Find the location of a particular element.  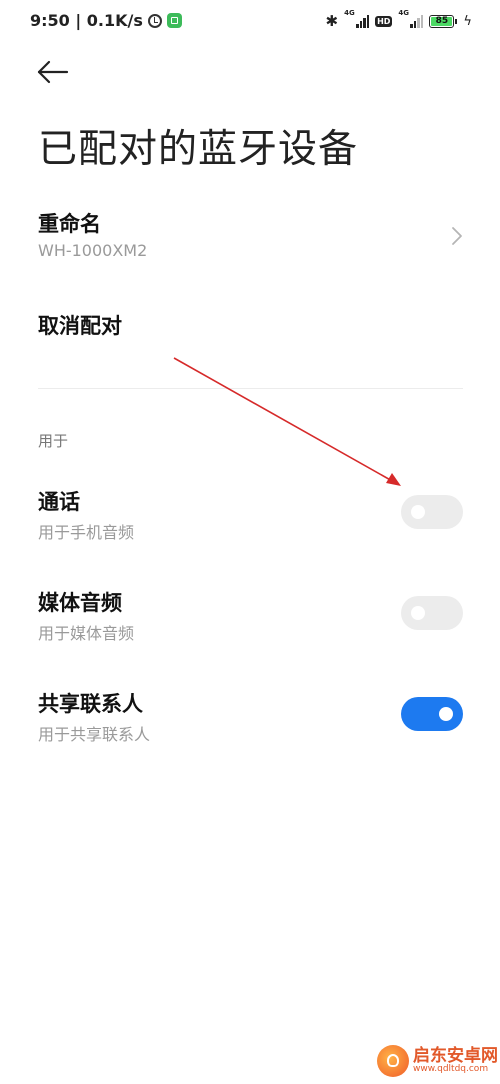

media-audio-title: 媒体音频 is located at coordinates (80, 603).